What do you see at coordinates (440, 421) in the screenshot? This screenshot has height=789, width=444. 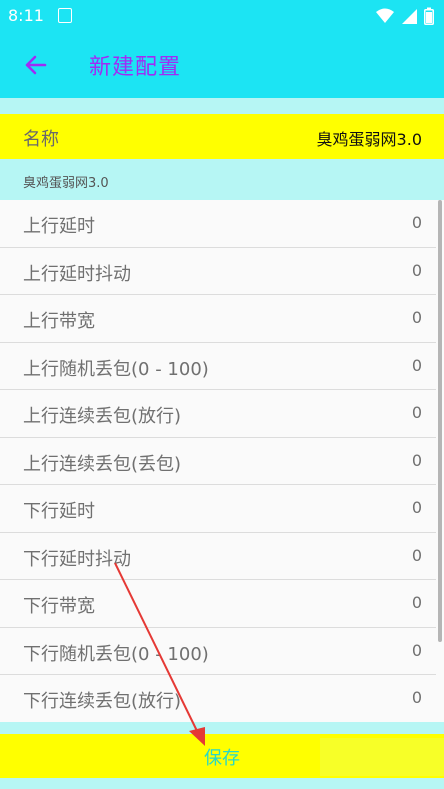 I see `scrollbar` at bounding box center [440, 421].